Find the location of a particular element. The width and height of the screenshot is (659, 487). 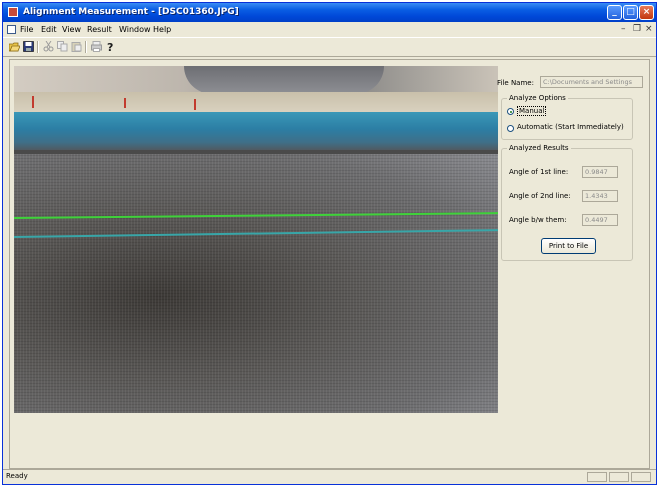

maximize-icon: □ is located at coordinates (630, 12).